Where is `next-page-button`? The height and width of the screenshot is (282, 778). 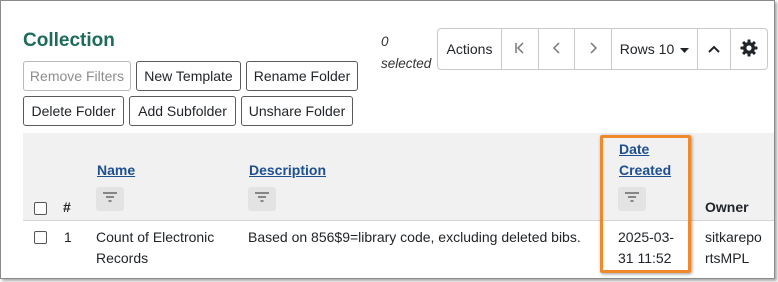 next-page-button is located at coordinates (593, 49).